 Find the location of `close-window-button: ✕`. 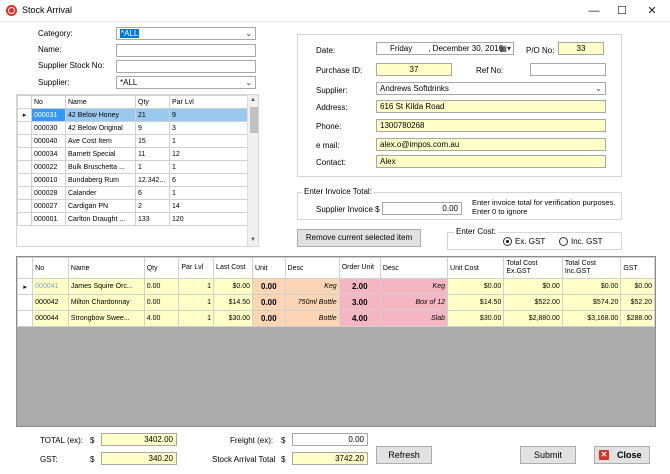

close-window-button: ✕ is located at coordinates (652, 11).